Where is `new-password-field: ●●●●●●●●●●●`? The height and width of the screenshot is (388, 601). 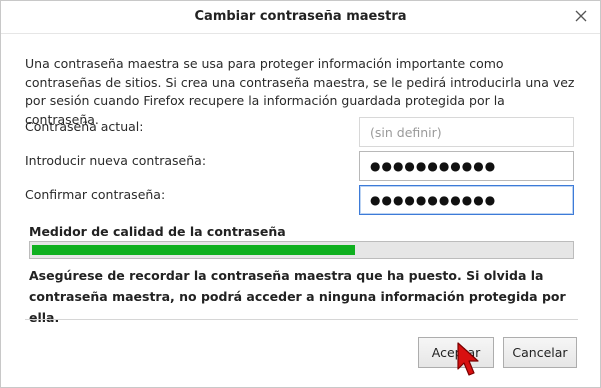 new-password-field: ●●●●●●●●●●● is located at coordinates (466, 166).